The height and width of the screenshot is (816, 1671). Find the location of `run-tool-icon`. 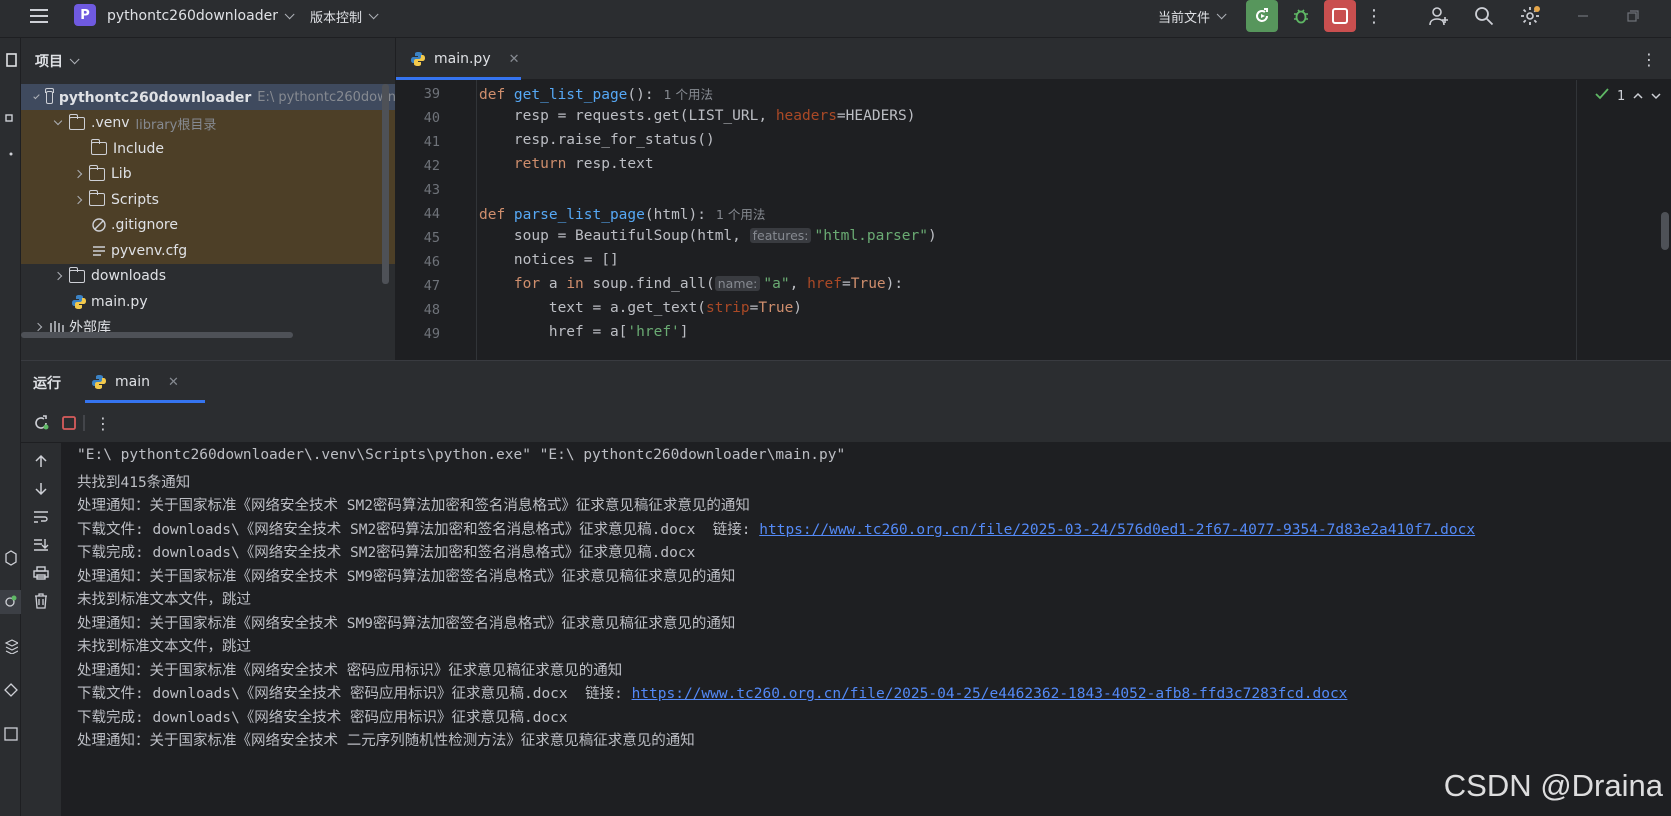

run-tool-icon is located at coordinates (10, 602).